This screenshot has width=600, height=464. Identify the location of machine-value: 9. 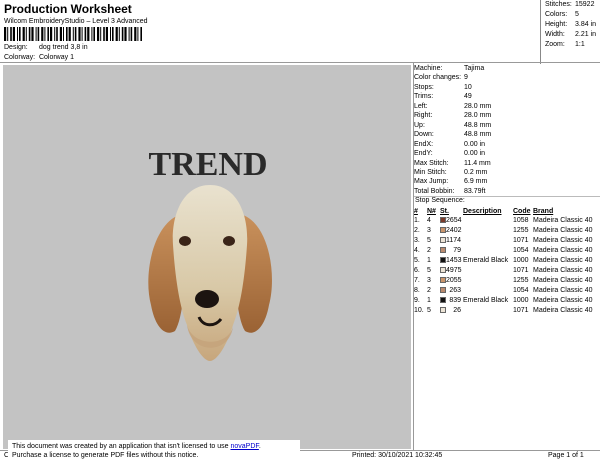
(466, 78).